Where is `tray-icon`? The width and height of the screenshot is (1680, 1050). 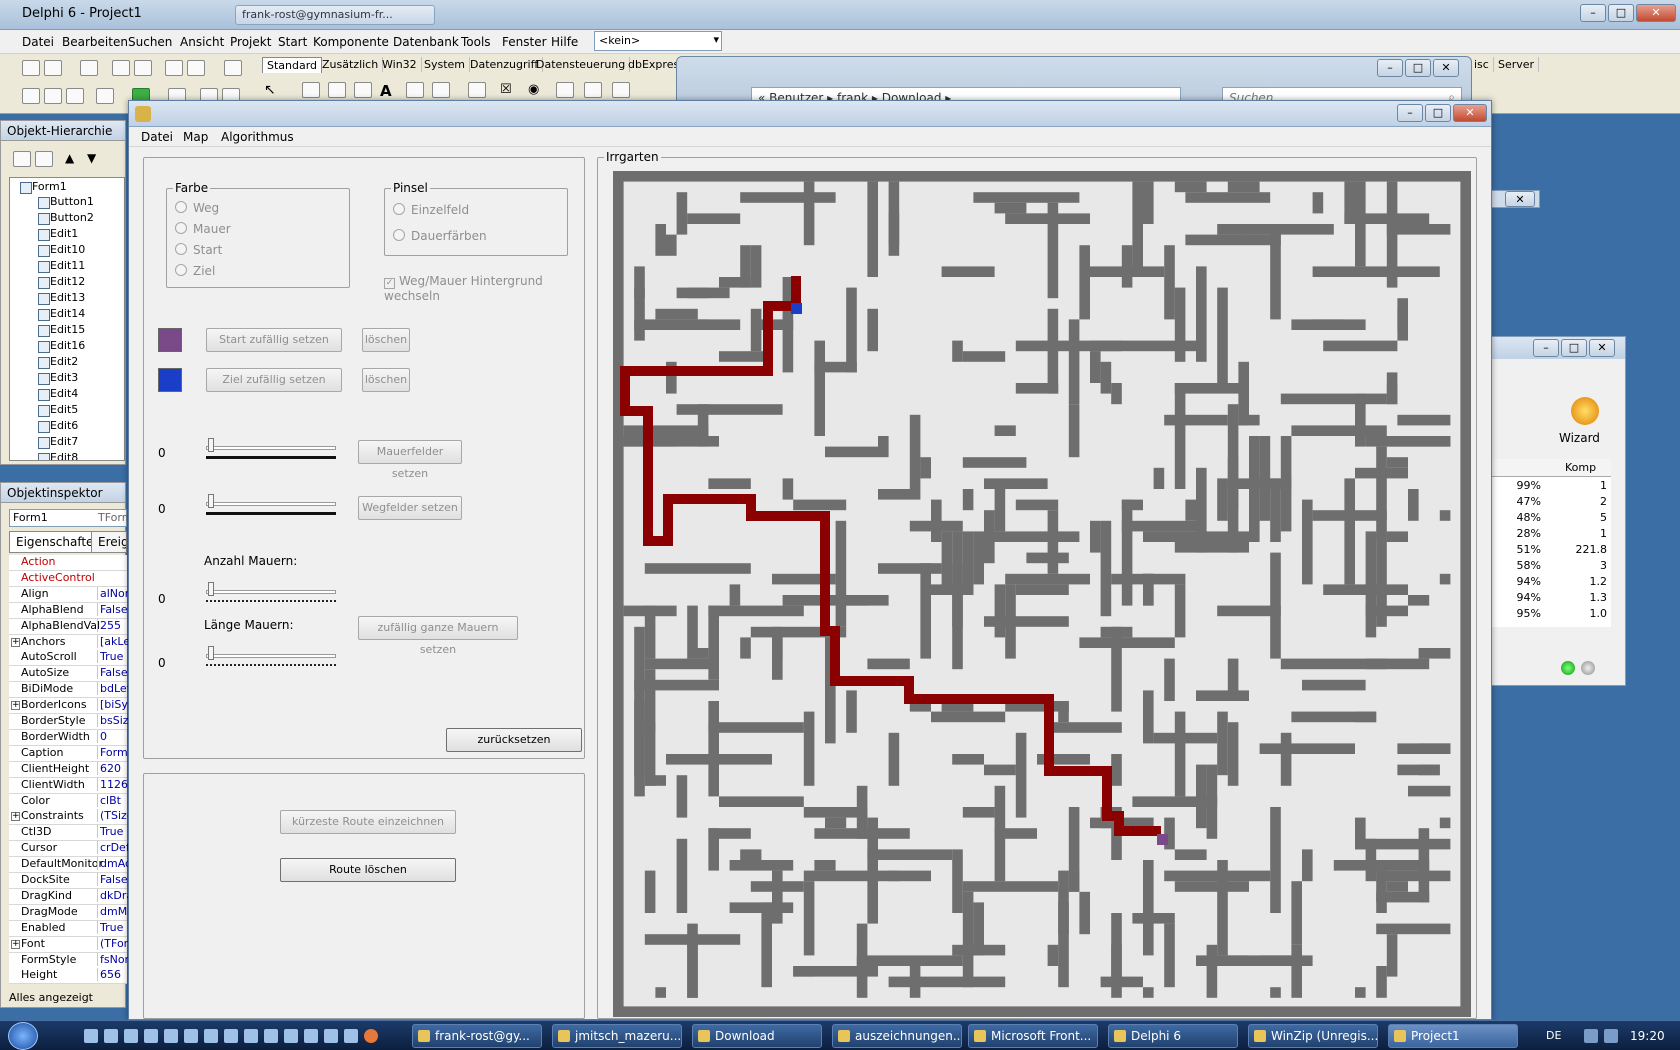
tray-icon is located at coordinates (1591, 1036).